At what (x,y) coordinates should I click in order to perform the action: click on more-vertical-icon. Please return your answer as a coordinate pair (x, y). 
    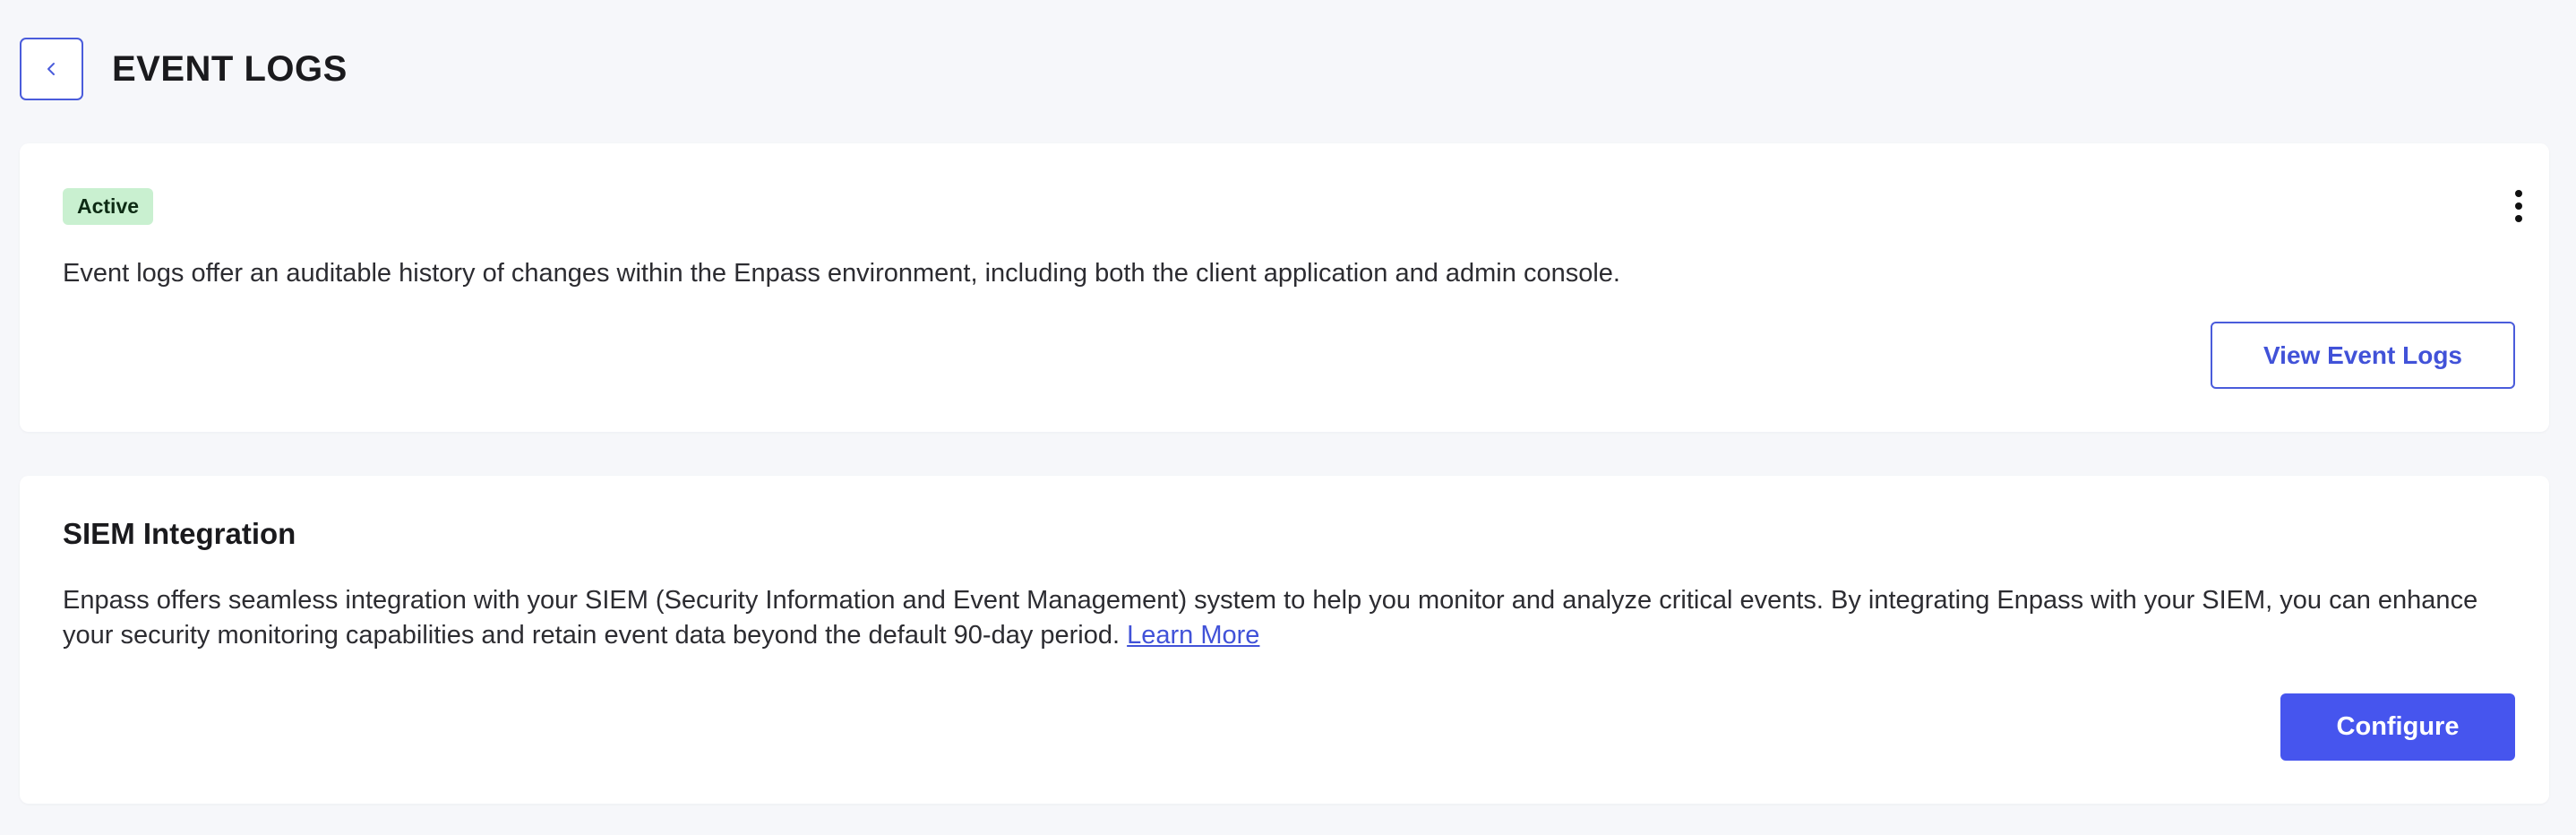
    Looking at the image, I should click on (2518, 206).